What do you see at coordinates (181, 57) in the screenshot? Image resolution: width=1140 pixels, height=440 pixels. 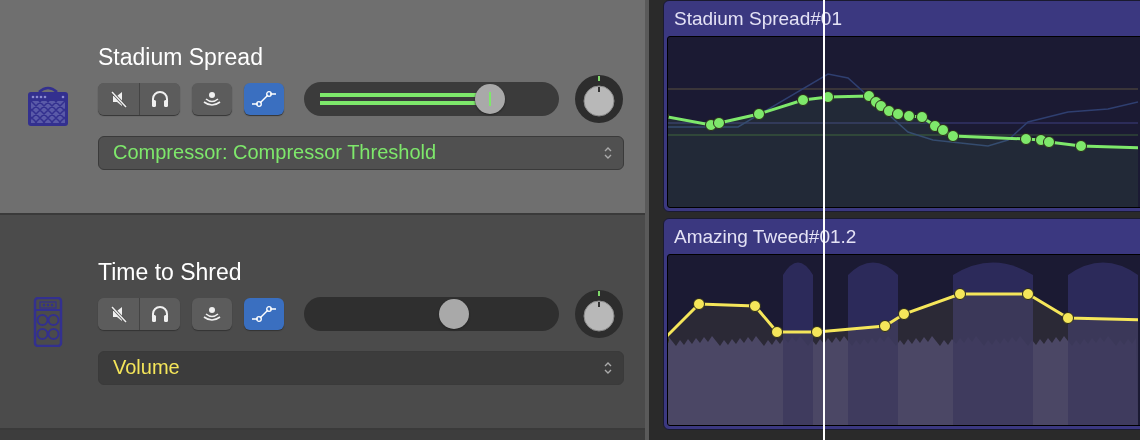 I see `track-name: Stadium Spread` at bounding box center [181, 57].